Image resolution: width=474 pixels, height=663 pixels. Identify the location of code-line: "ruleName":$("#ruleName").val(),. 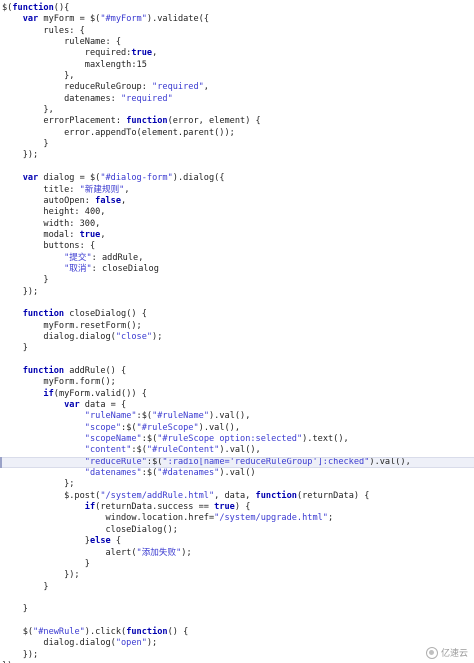
(237, 416).